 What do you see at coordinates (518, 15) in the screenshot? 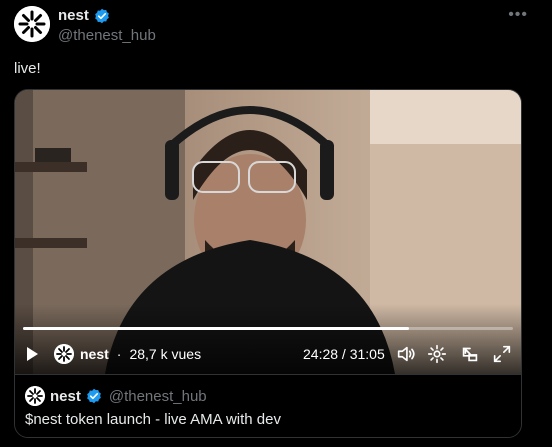
I see `more-options-icon: •••` at bounding box center [518, 15].